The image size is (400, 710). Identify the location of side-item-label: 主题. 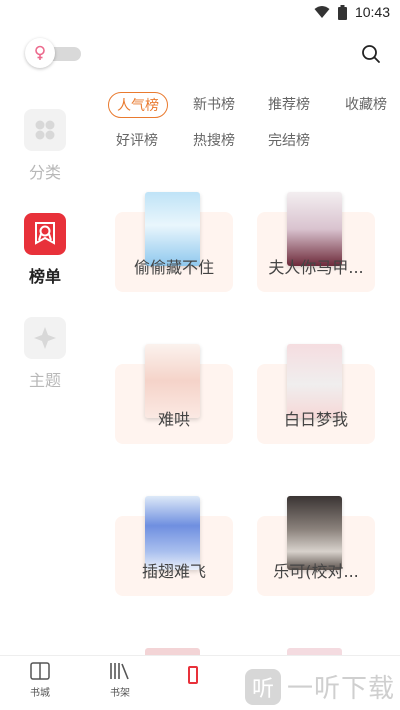
(44, 380).